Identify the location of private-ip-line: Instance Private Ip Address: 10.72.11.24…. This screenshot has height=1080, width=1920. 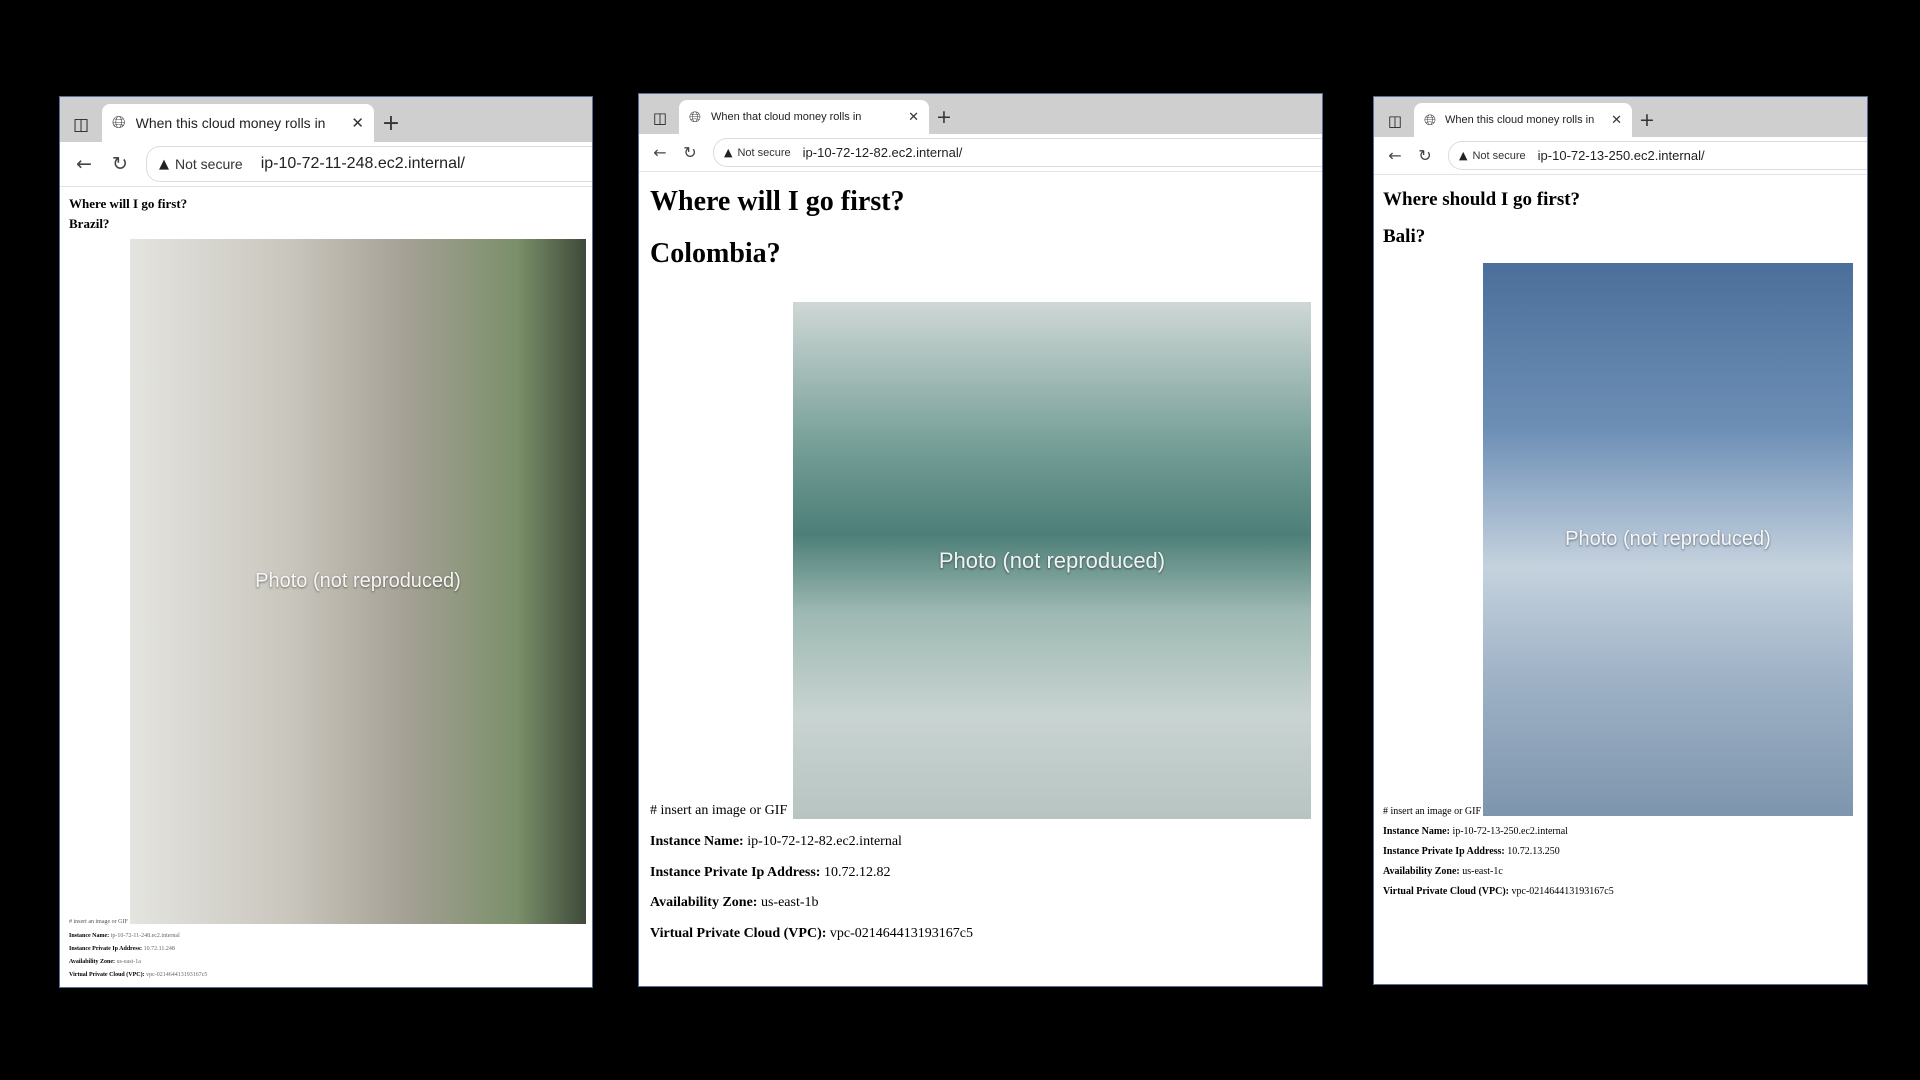
(122, 949).